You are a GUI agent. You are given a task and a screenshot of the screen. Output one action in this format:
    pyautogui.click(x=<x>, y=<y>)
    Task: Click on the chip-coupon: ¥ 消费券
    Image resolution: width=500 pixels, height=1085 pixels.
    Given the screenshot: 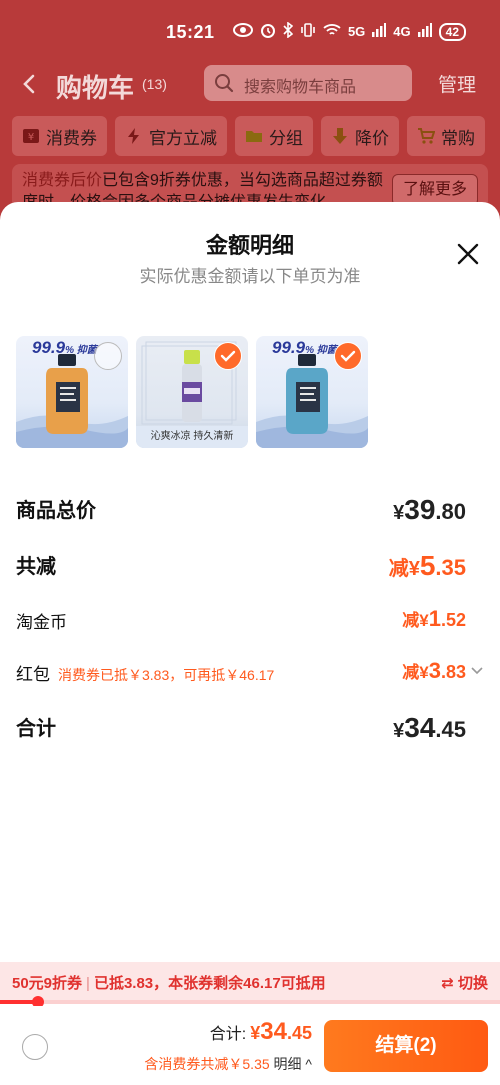 What is the action you would take?
    pyautogui.click(x=59, y=136)
    